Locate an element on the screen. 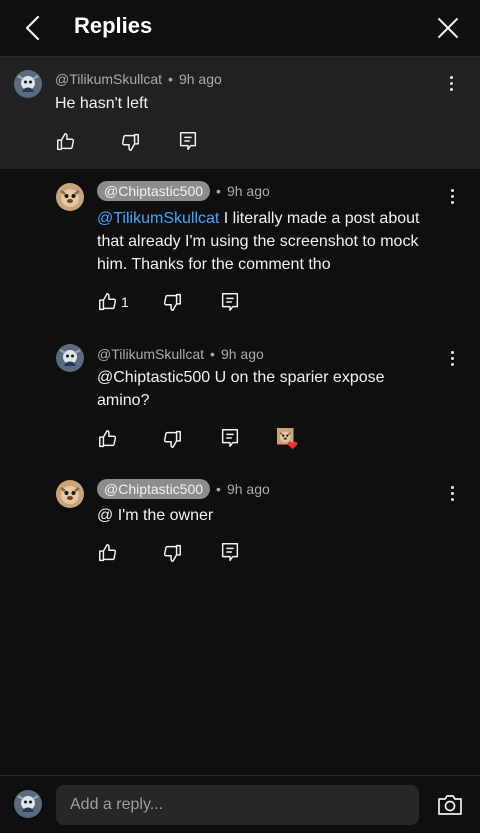 The width and height of the screenshot is (480, 833). comment-text: @ I'm the owner is located at coordinates (155, 515).